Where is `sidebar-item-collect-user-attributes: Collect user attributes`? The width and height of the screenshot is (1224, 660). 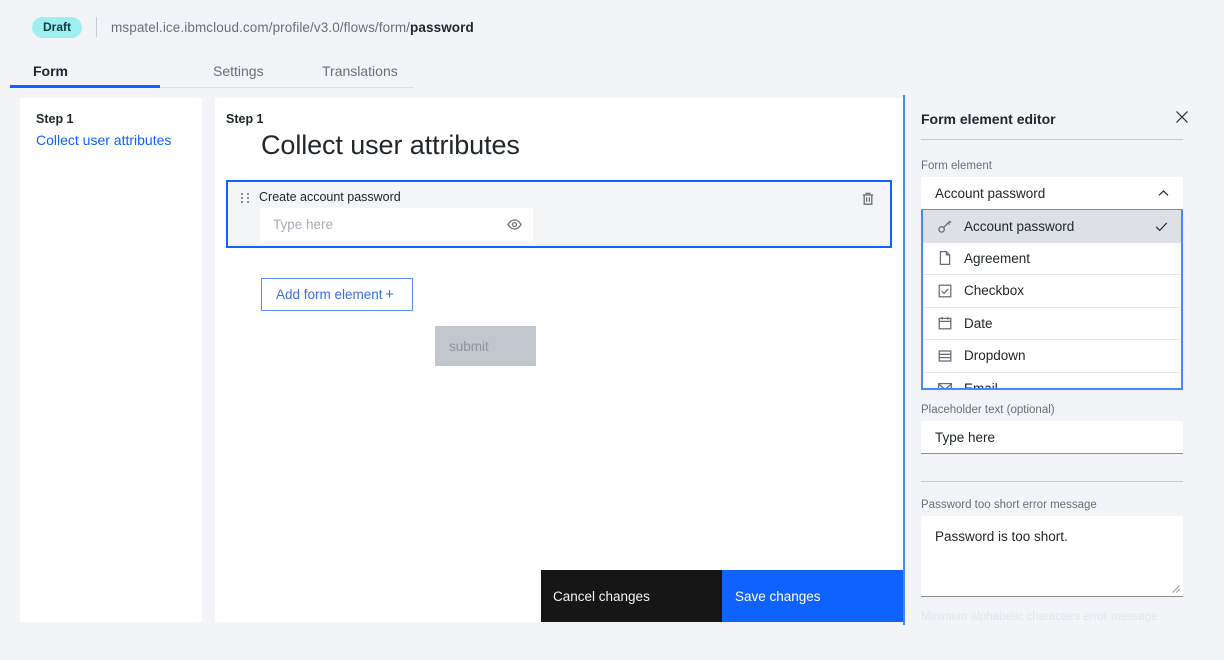 sidebar-item-collect-user-attributes: Collect user attributes is located at coordinates (111, 140).